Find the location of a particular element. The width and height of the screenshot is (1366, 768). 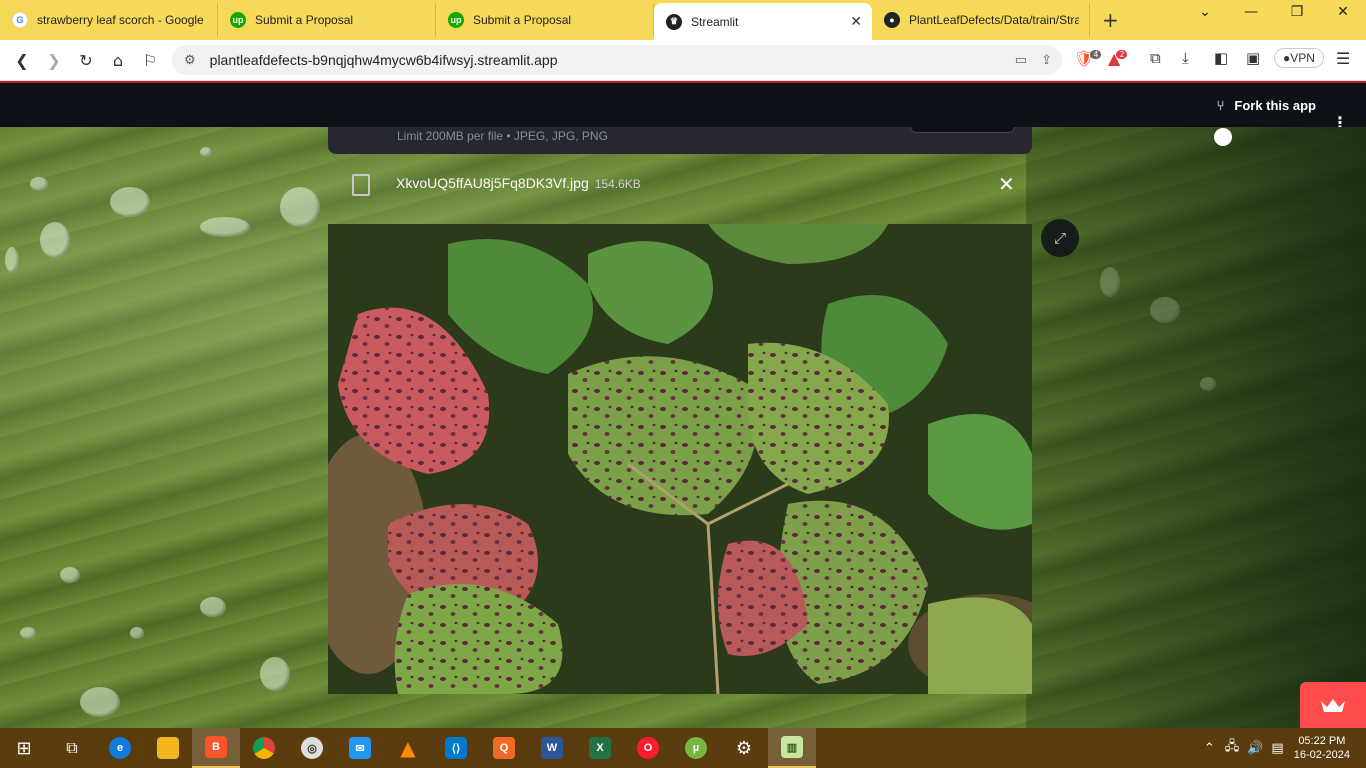

file-size: 154.6KB is located at coordinates (617, 184).